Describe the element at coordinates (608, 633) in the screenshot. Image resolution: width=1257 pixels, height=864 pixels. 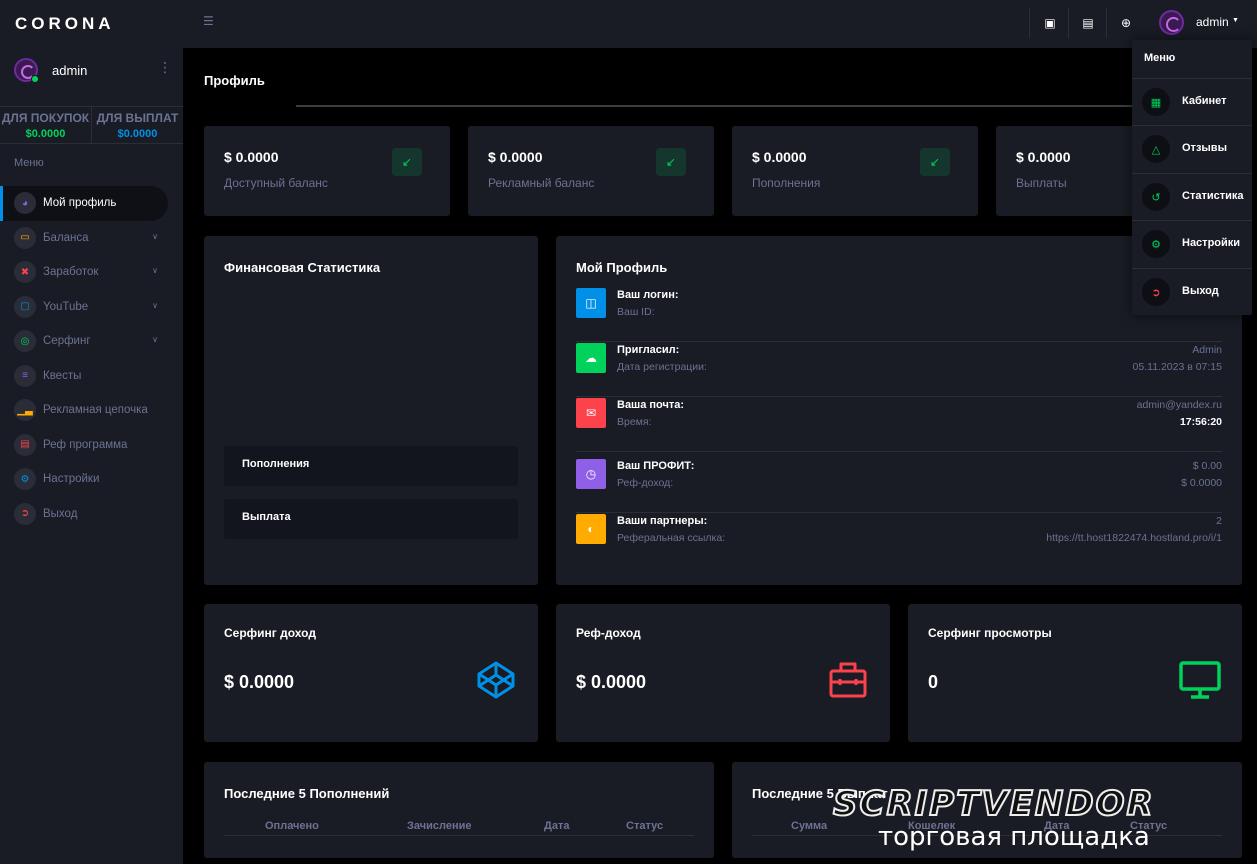
I see `card-title: Реф-доход` at that location.